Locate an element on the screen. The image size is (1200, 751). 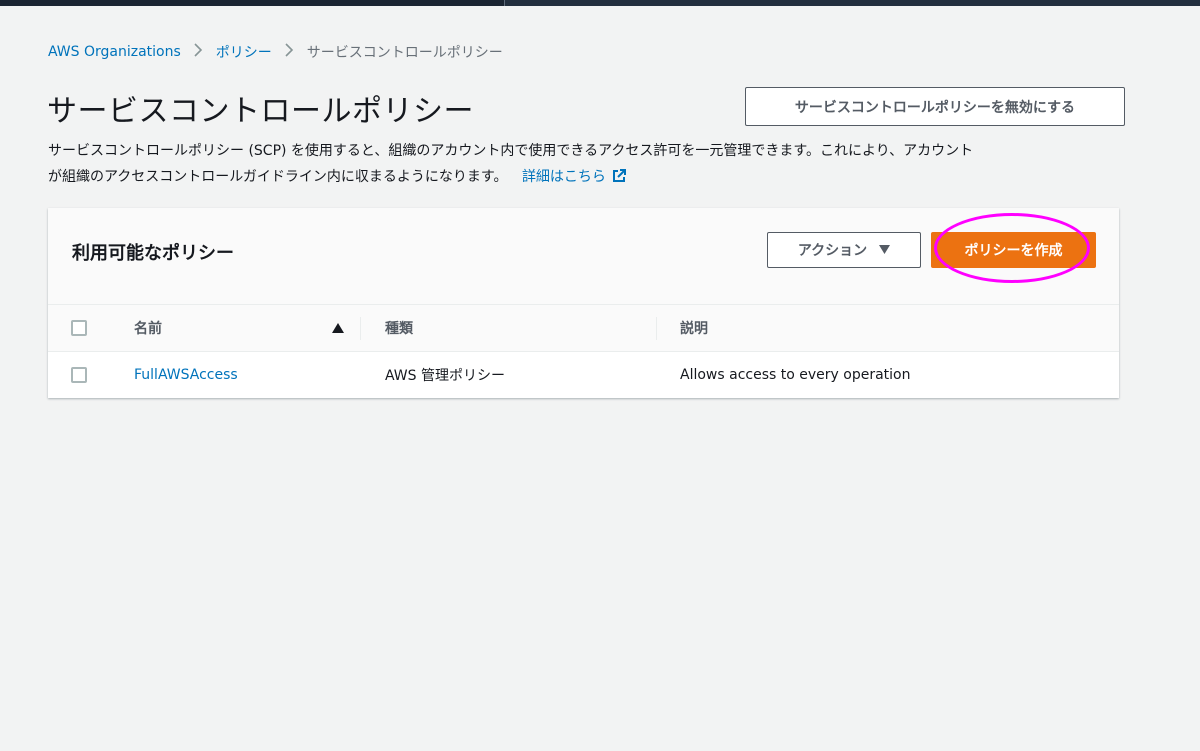
column-header-type: 種類 is located at coordinates (399, 328).